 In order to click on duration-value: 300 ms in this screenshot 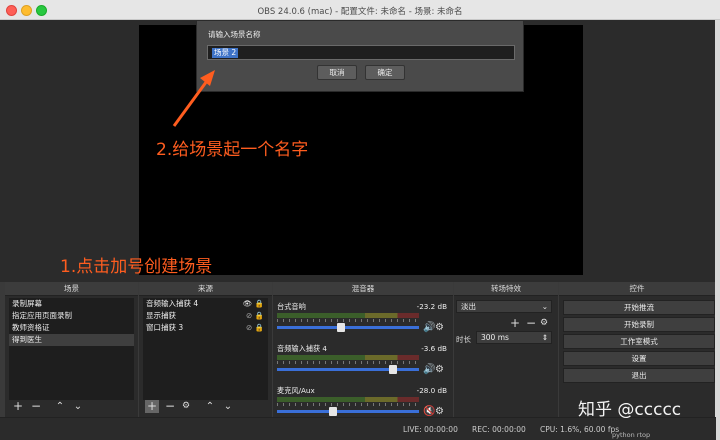, I will do `click(495, 337)`.